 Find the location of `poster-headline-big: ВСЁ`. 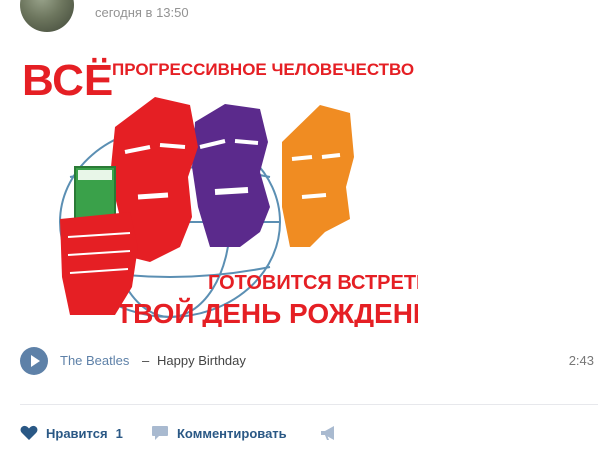

poster-headline-big: ВСЁ is located at coordinates (67, 80).